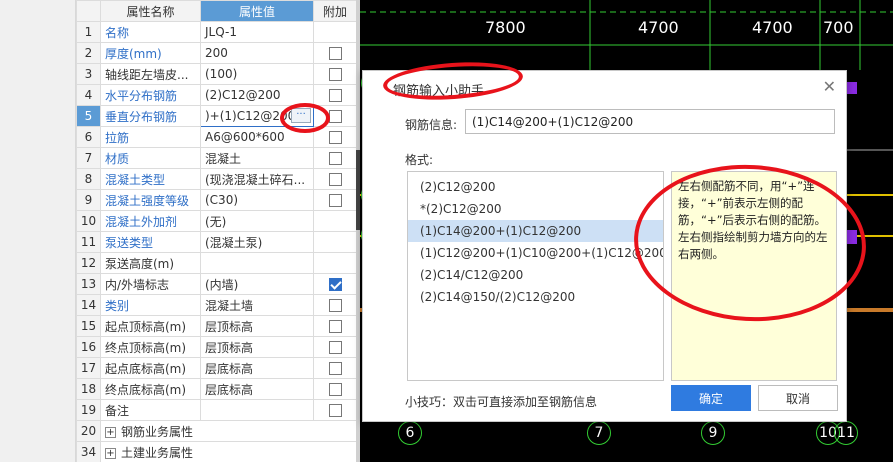  I want to click on row-index: 7, so click(88, 158).